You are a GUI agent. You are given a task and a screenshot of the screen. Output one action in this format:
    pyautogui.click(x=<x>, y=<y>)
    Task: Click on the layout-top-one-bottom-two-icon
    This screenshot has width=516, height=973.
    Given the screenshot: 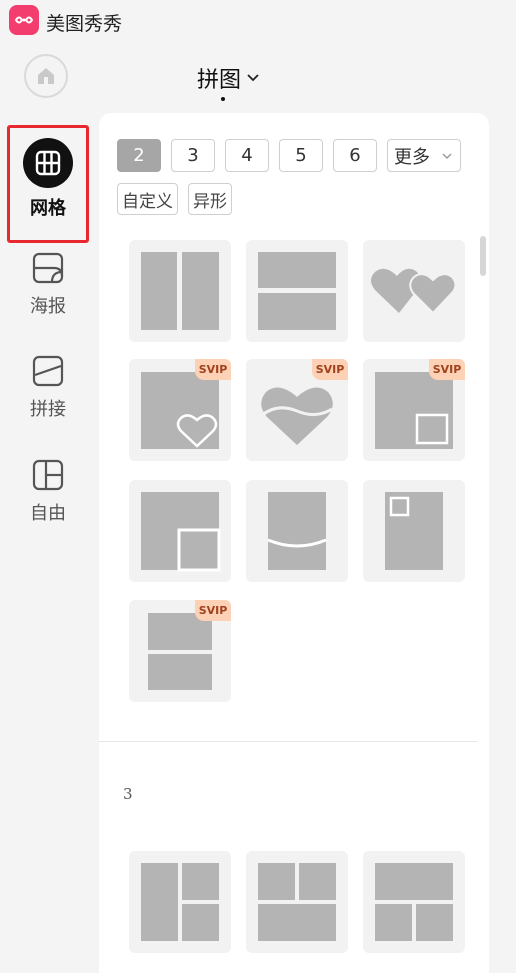 What is the action you would take?
    pyautogui.click(x=414, y=902)
    